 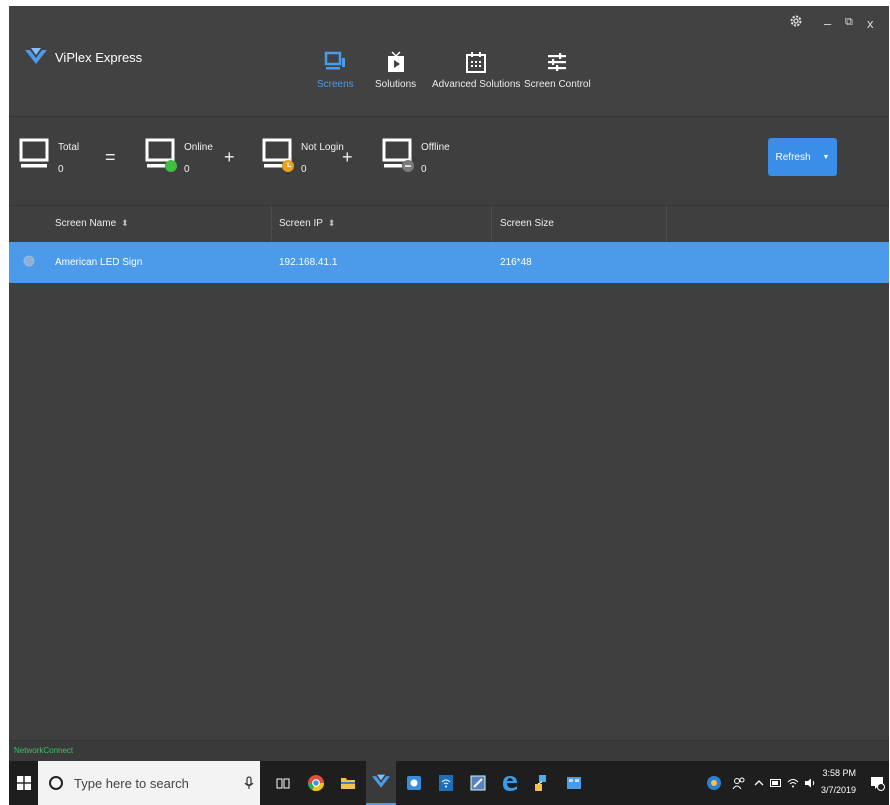 I want to click on column-screen-ip: Screen IP ⬍, so click(x=307, y=223).